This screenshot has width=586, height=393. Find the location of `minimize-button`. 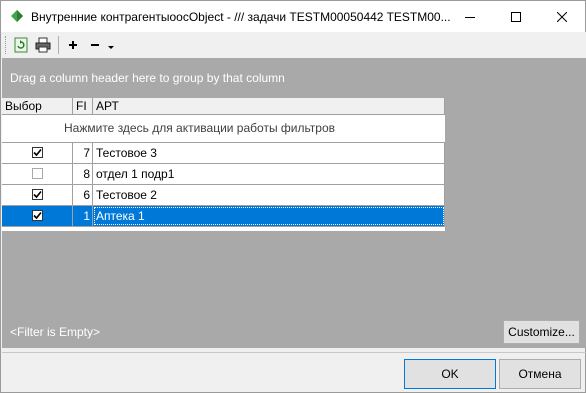

minimize-button is located at coordinates (470, 16).